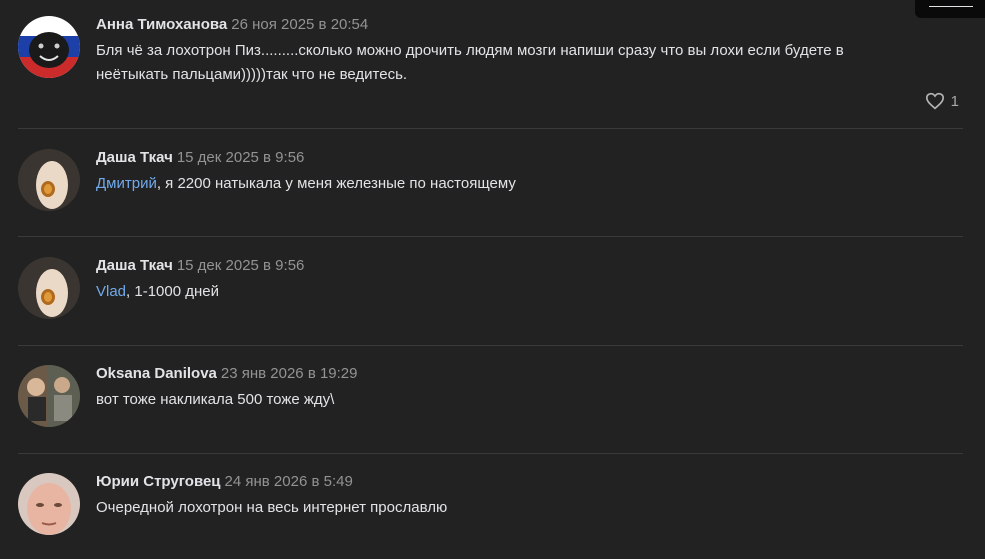 The width and height of the screenshot is (985, 559). What do you see at coordinates (951, 6) in the screenshot?
I see `menu-icon` at bounding box center [951, 6].